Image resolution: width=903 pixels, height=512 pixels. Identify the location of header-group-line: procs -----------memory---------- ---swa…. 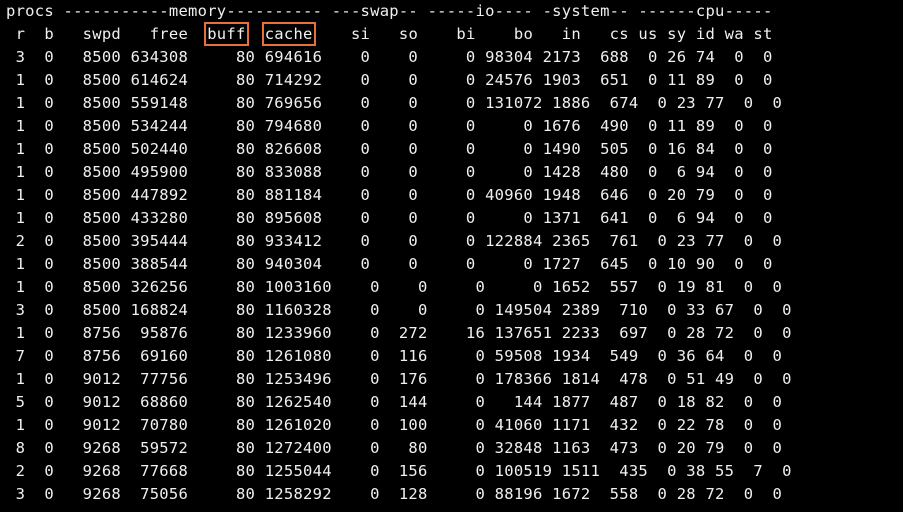
(389, 11).